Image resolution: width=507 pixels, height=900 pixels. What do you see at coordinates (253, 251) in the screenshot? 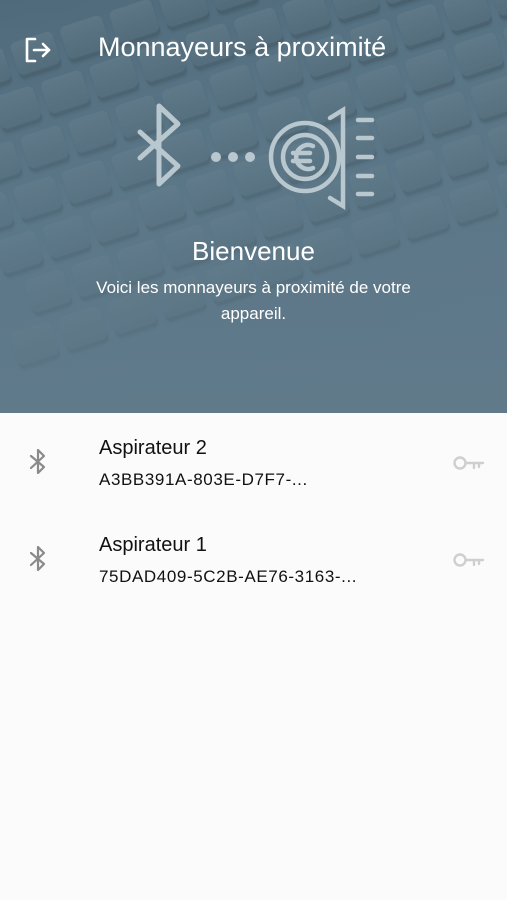
I see `welcome-heading: Bienvenue` at bounding box center [253, 251].